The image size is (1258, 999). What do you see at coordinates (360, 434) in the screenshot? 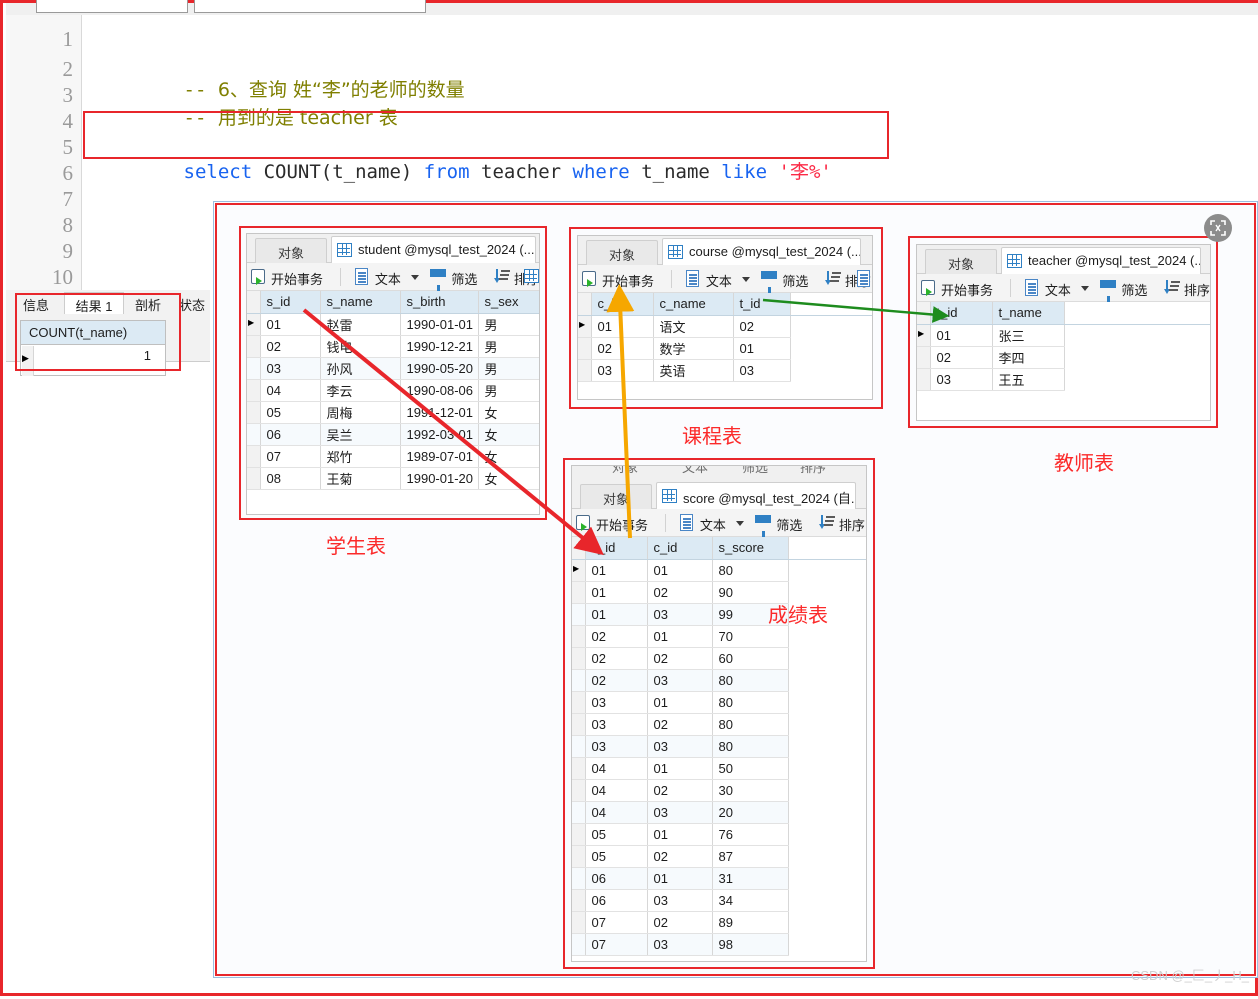
I see `cell: 吴兰` at bounding box center [360, 434].